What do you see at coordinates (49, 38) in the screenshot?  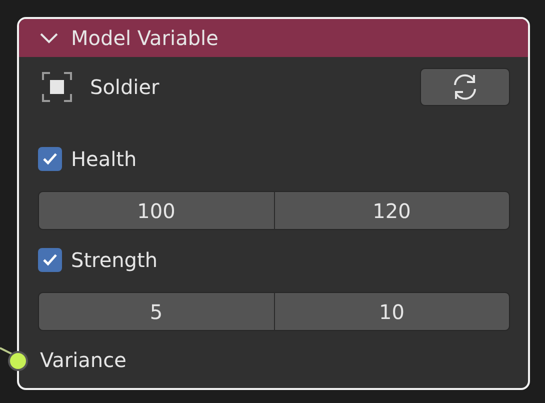 I see `chevron-icon` at bounding box center [49, 38].